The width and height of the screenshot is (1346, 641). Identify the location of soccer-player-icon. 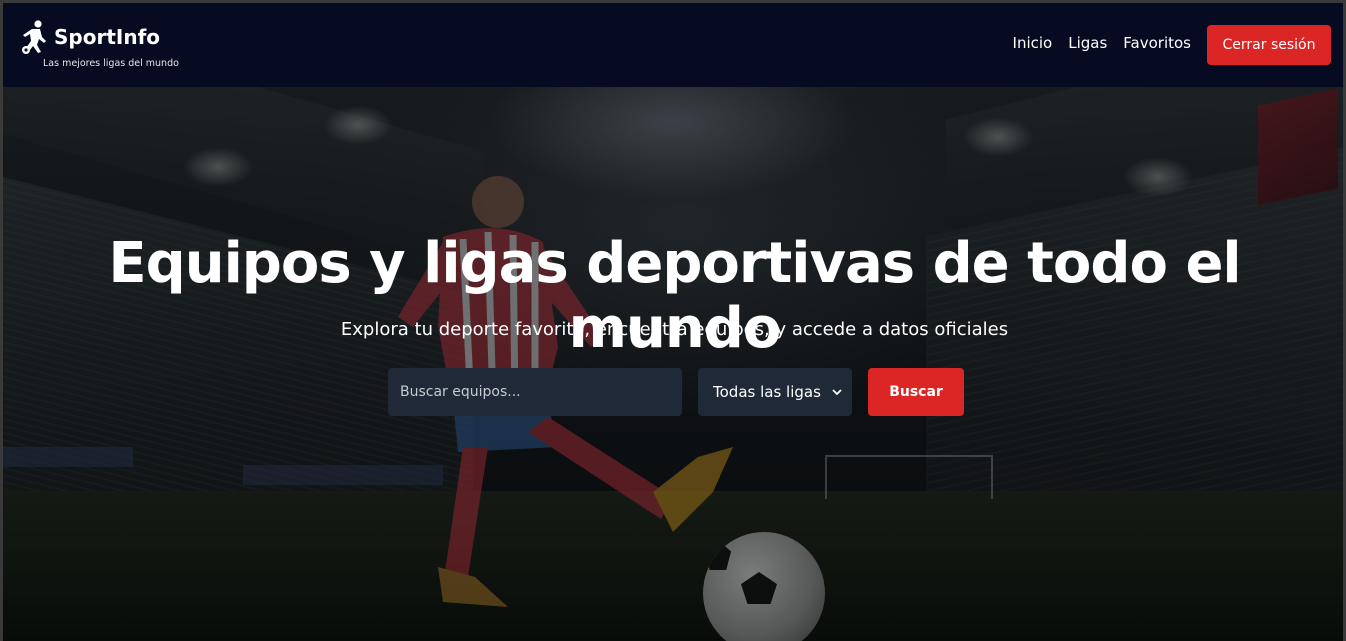
(34, 37).